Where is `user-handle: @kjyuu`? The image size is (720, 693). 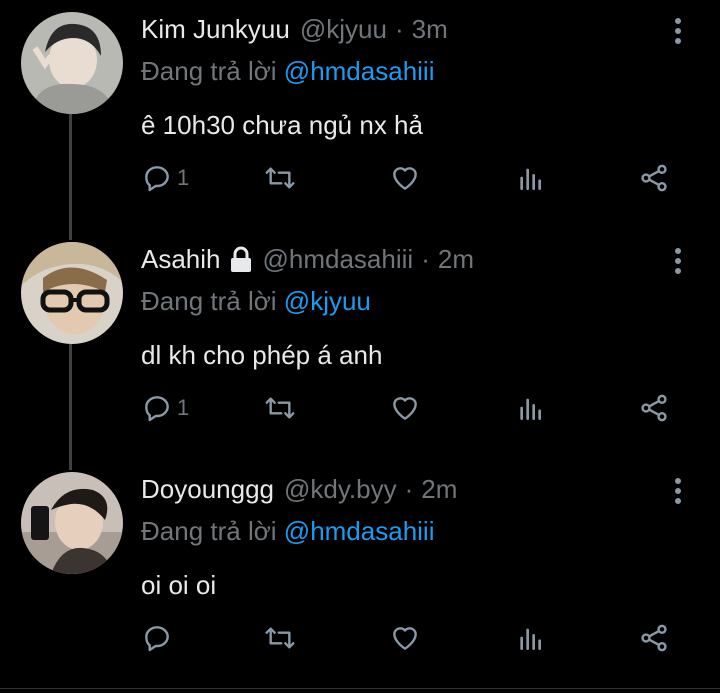 user-handle: @kjyuu is located at coordinates (343, 29).